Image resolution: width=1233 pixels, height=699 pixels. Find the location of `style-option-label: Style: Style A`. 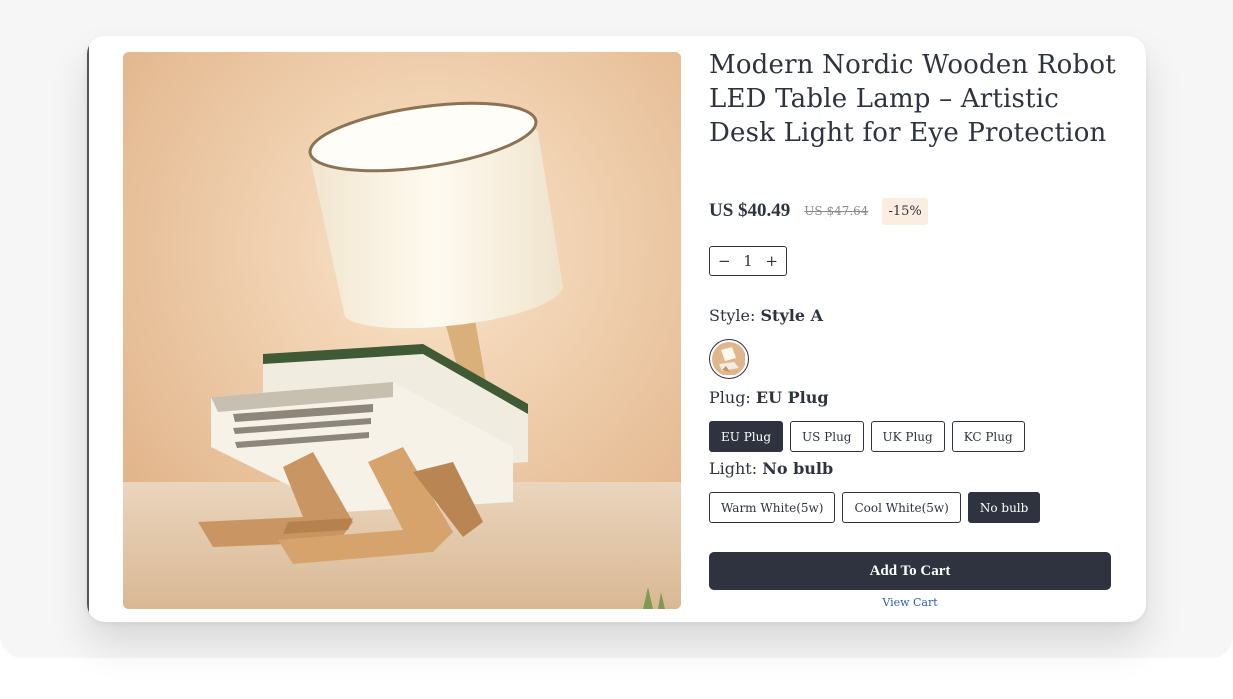

style-option-label: Style: Style A is located at coordinates (766, 315).